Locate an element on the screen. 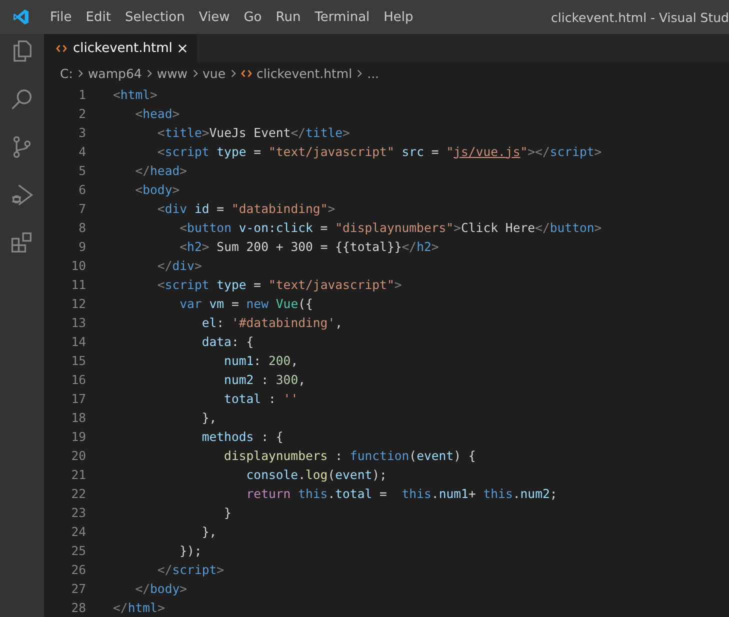 This screenshot has height=617, width=729. menu-item: Help is located at coordinates (398, 17).